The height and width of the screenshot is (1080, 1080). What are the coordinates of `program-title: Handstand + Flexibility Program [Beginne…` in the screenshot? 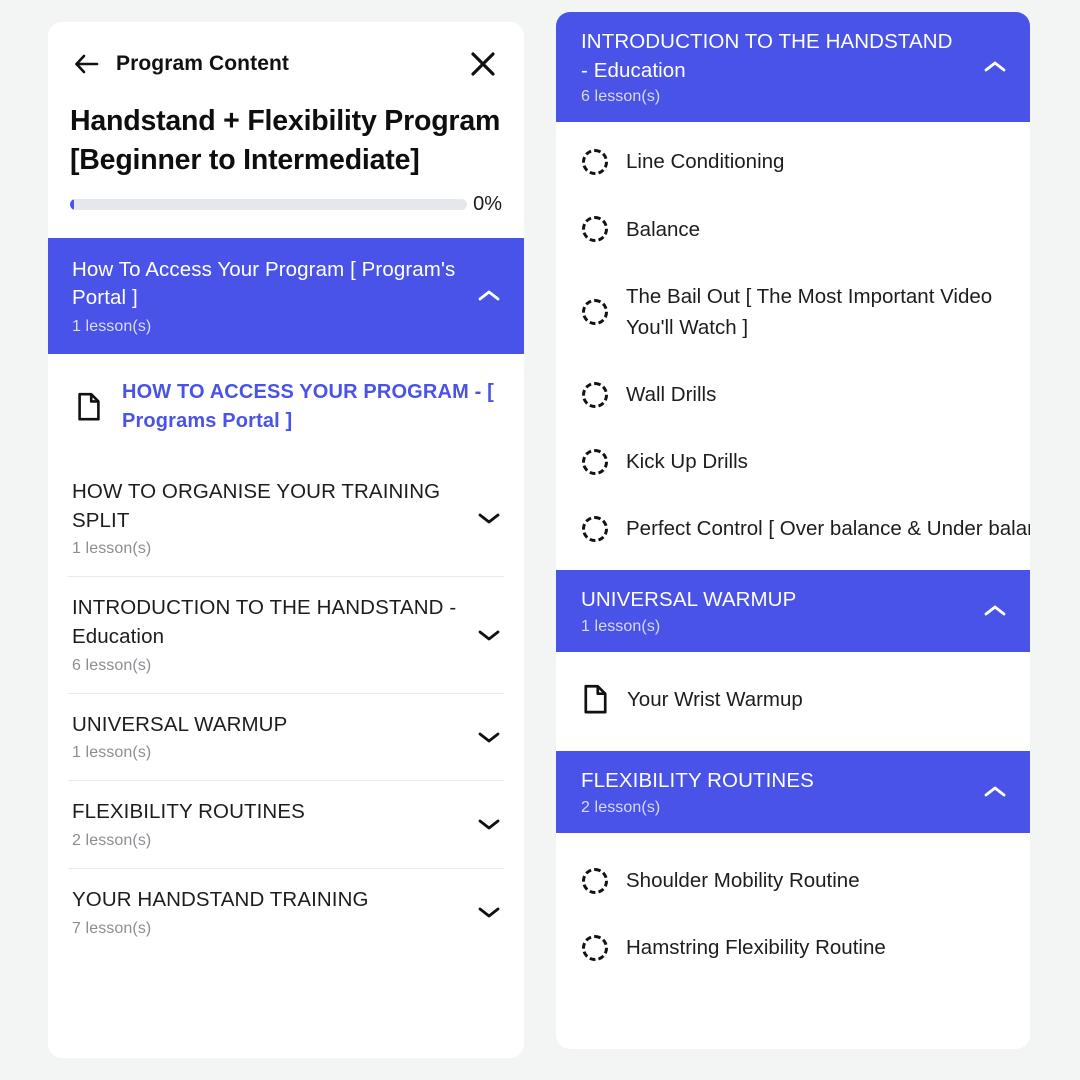 It's located at (285, 141).